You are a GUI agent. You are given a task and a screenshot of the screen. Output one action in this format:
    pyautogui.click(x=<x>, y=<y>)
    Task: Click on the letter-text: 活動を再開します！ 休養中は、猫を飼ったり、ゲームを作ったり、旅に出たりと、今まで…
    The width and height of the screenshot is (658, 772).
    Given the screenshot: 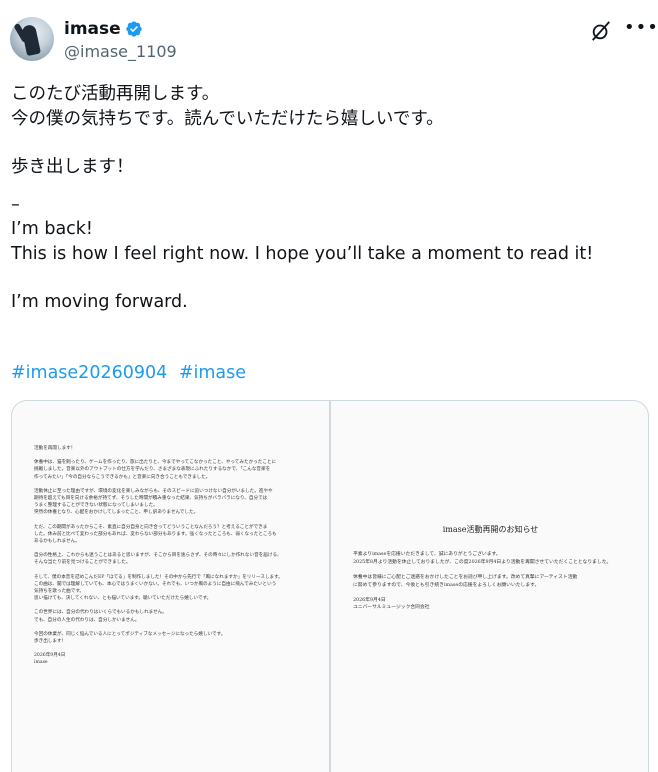 What is the action you would take?
    pyautogui.click(x=171, y=556)
    